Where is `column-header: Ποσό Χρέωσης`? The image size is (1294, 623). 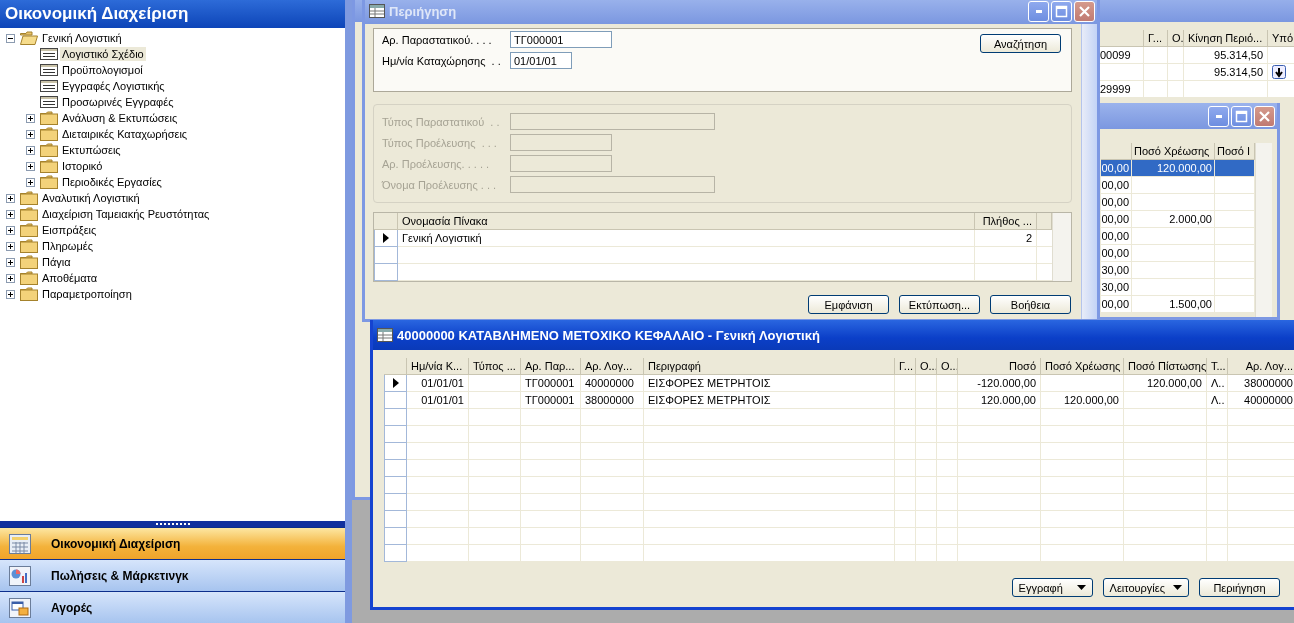 column-header: Ποσό Χρέωσης is located at coordinates (1082, 366).